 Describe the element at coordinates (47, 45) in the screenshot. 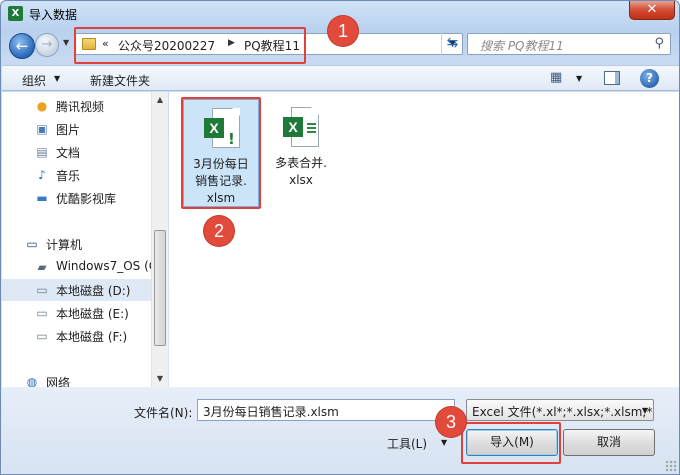

I see `forward-button: →` at that location.